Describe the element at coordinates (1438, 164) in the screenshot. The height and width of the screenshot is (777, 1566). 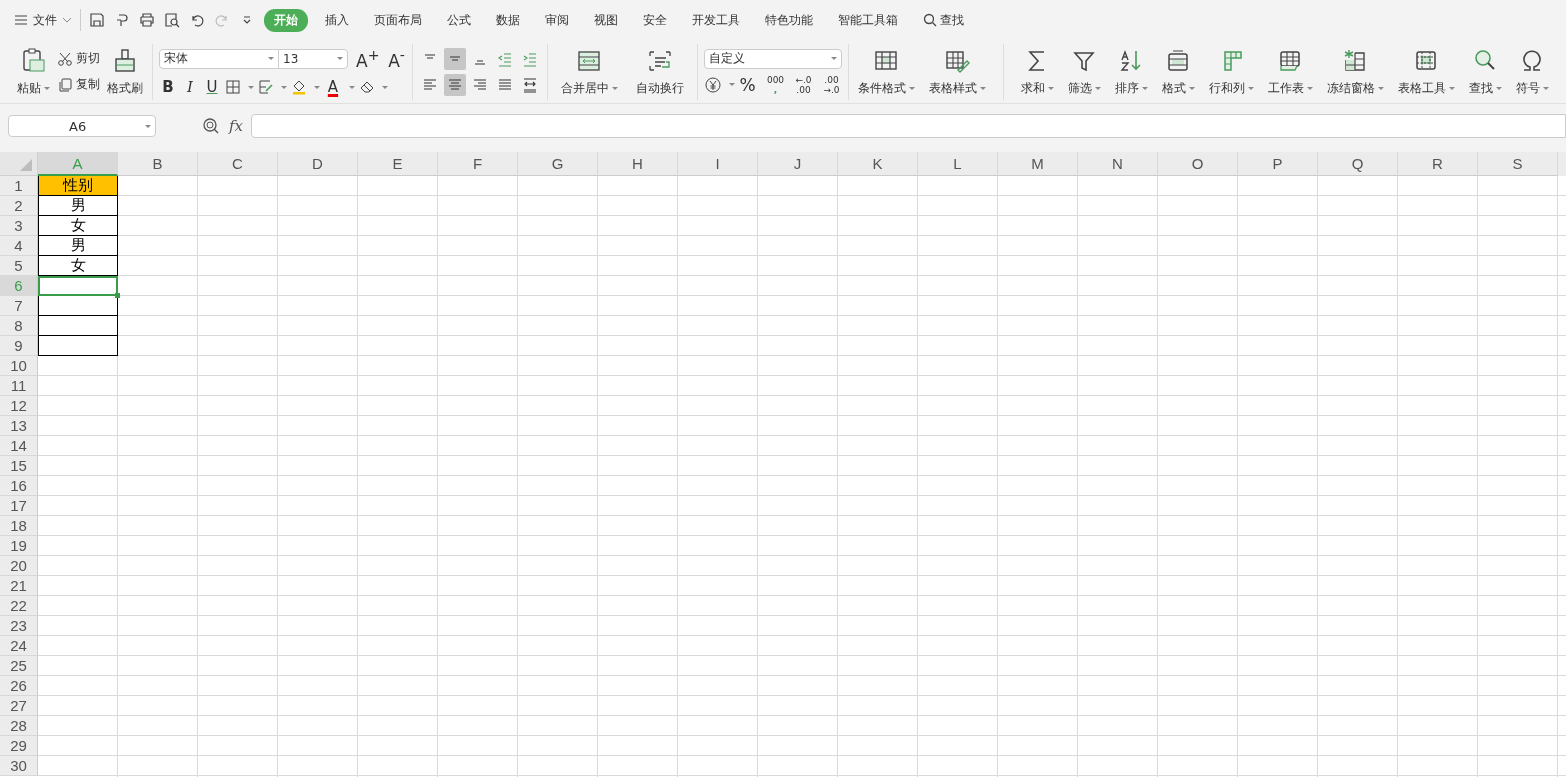
I see `column-header: R` at that location.